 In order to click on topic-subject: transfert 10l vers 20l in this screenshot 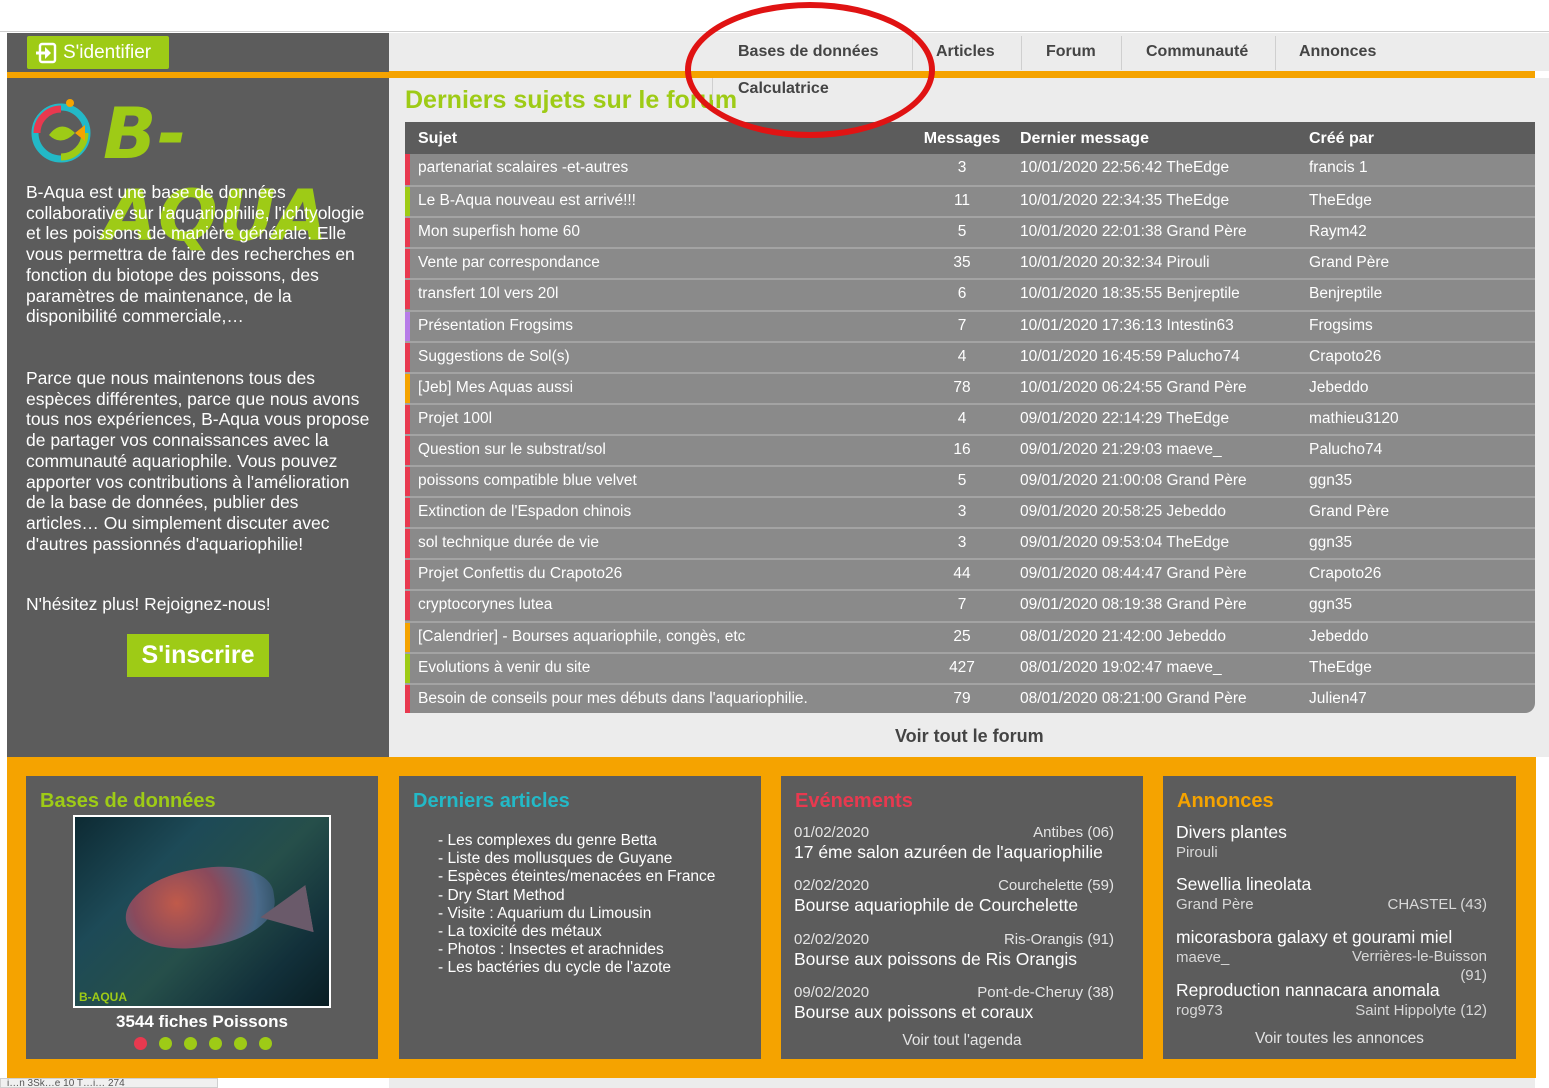, I will do `click(488, 294)`.